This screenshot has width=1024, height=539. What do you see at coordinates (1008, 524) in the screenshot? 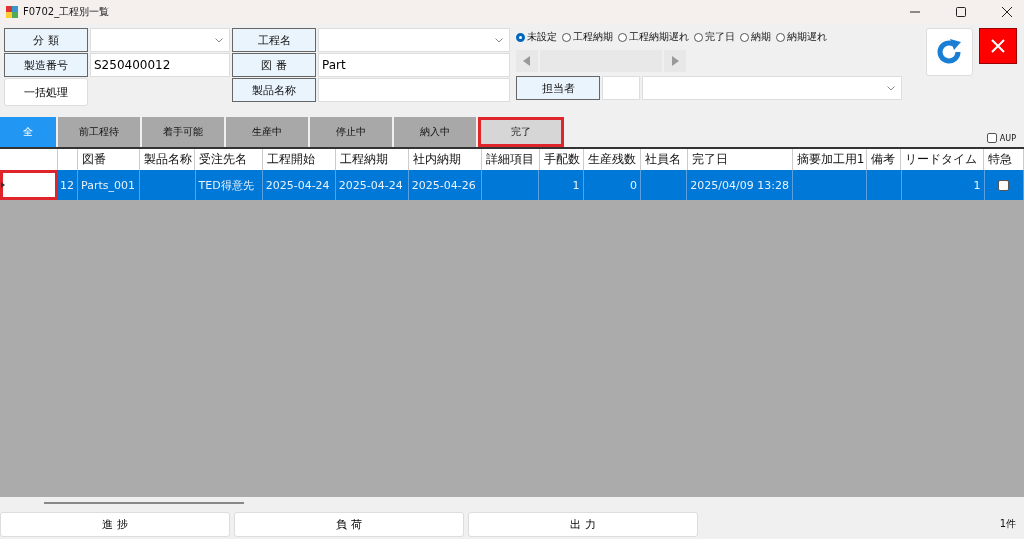
I see `record-count: 1件` at bounding box center [1008, 524].